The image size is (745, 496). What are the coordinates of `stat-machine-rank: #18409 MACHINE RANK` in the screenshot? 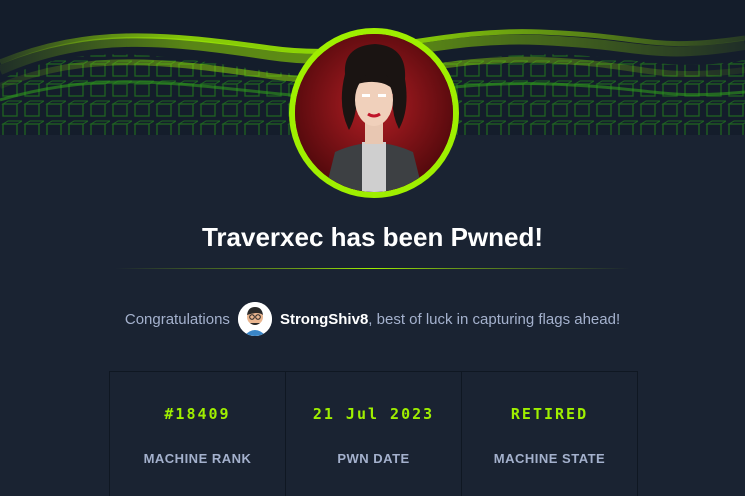 It's located at (198, 434).